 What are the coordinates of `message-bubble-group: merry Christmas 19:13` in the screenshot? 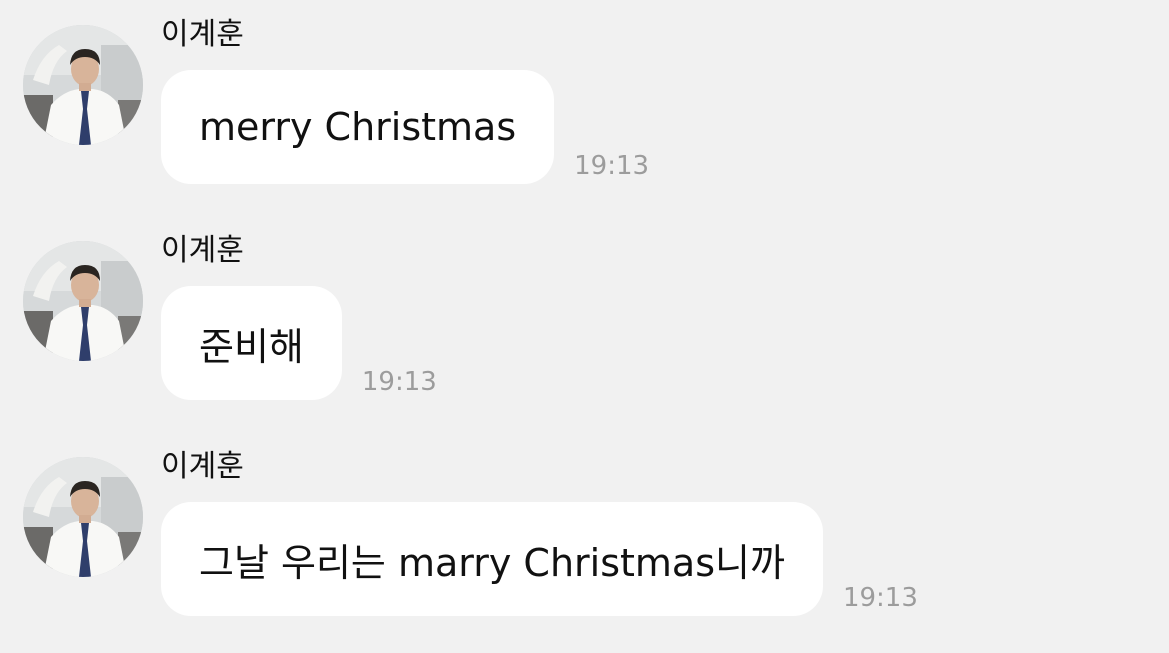 It's located at (405, 127).